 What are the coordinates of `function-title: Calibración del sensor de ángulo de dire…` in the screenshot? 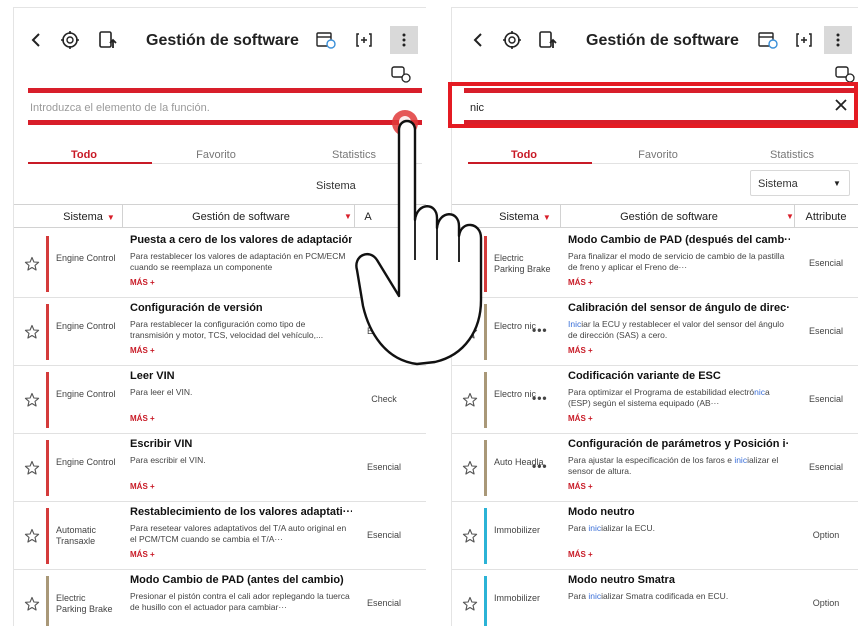 It's located at (679, 308).